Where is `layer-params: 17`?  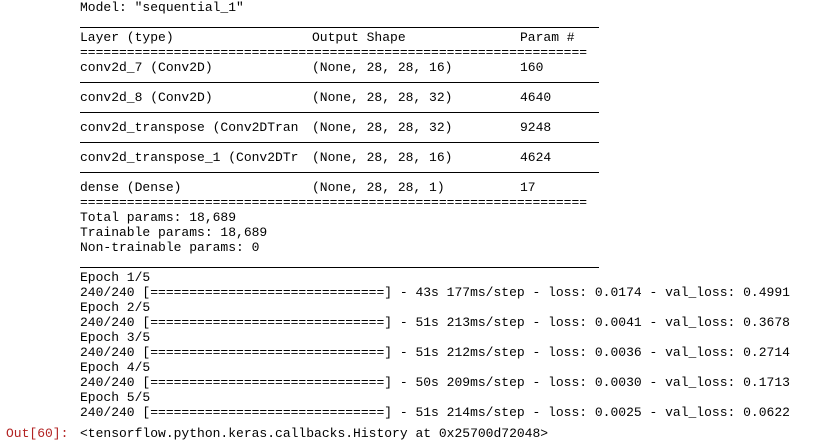 layer-params: 17 is located at coordinates (528, 187).